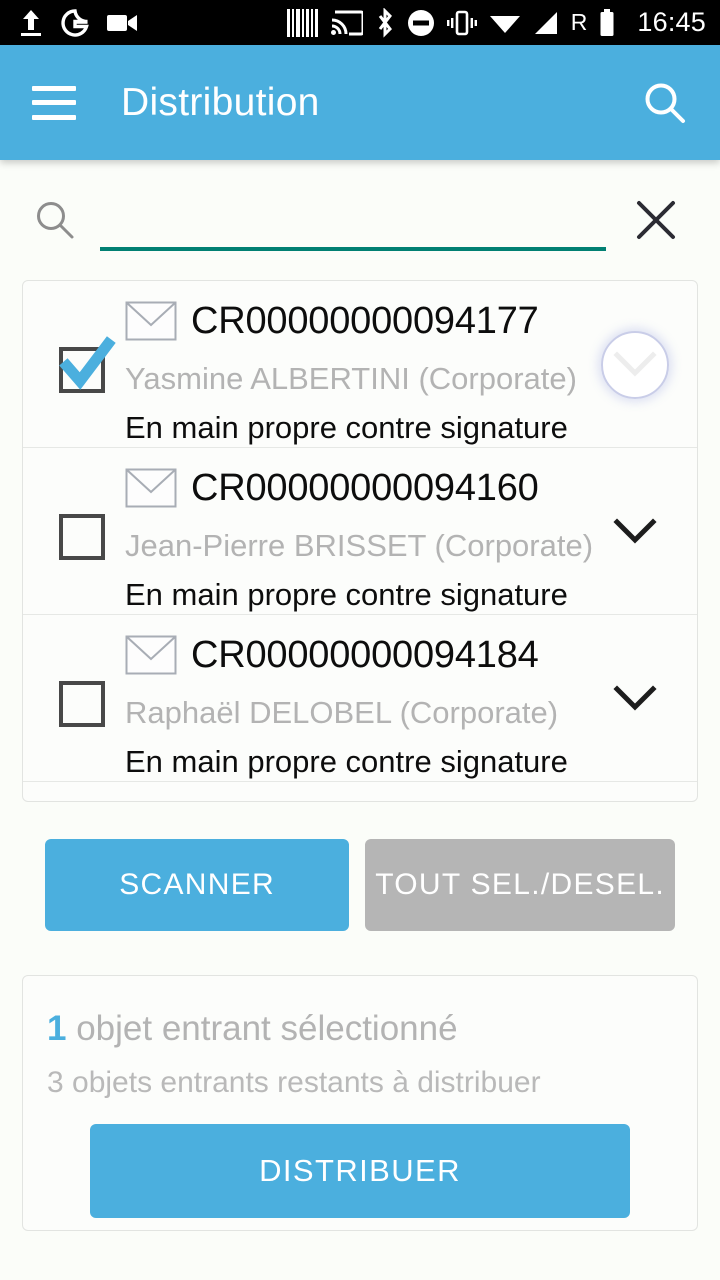 This screenshot has height=1280, width=720. I want to click on list-item-reference-row: CR00000000094160, so click(400, 481).